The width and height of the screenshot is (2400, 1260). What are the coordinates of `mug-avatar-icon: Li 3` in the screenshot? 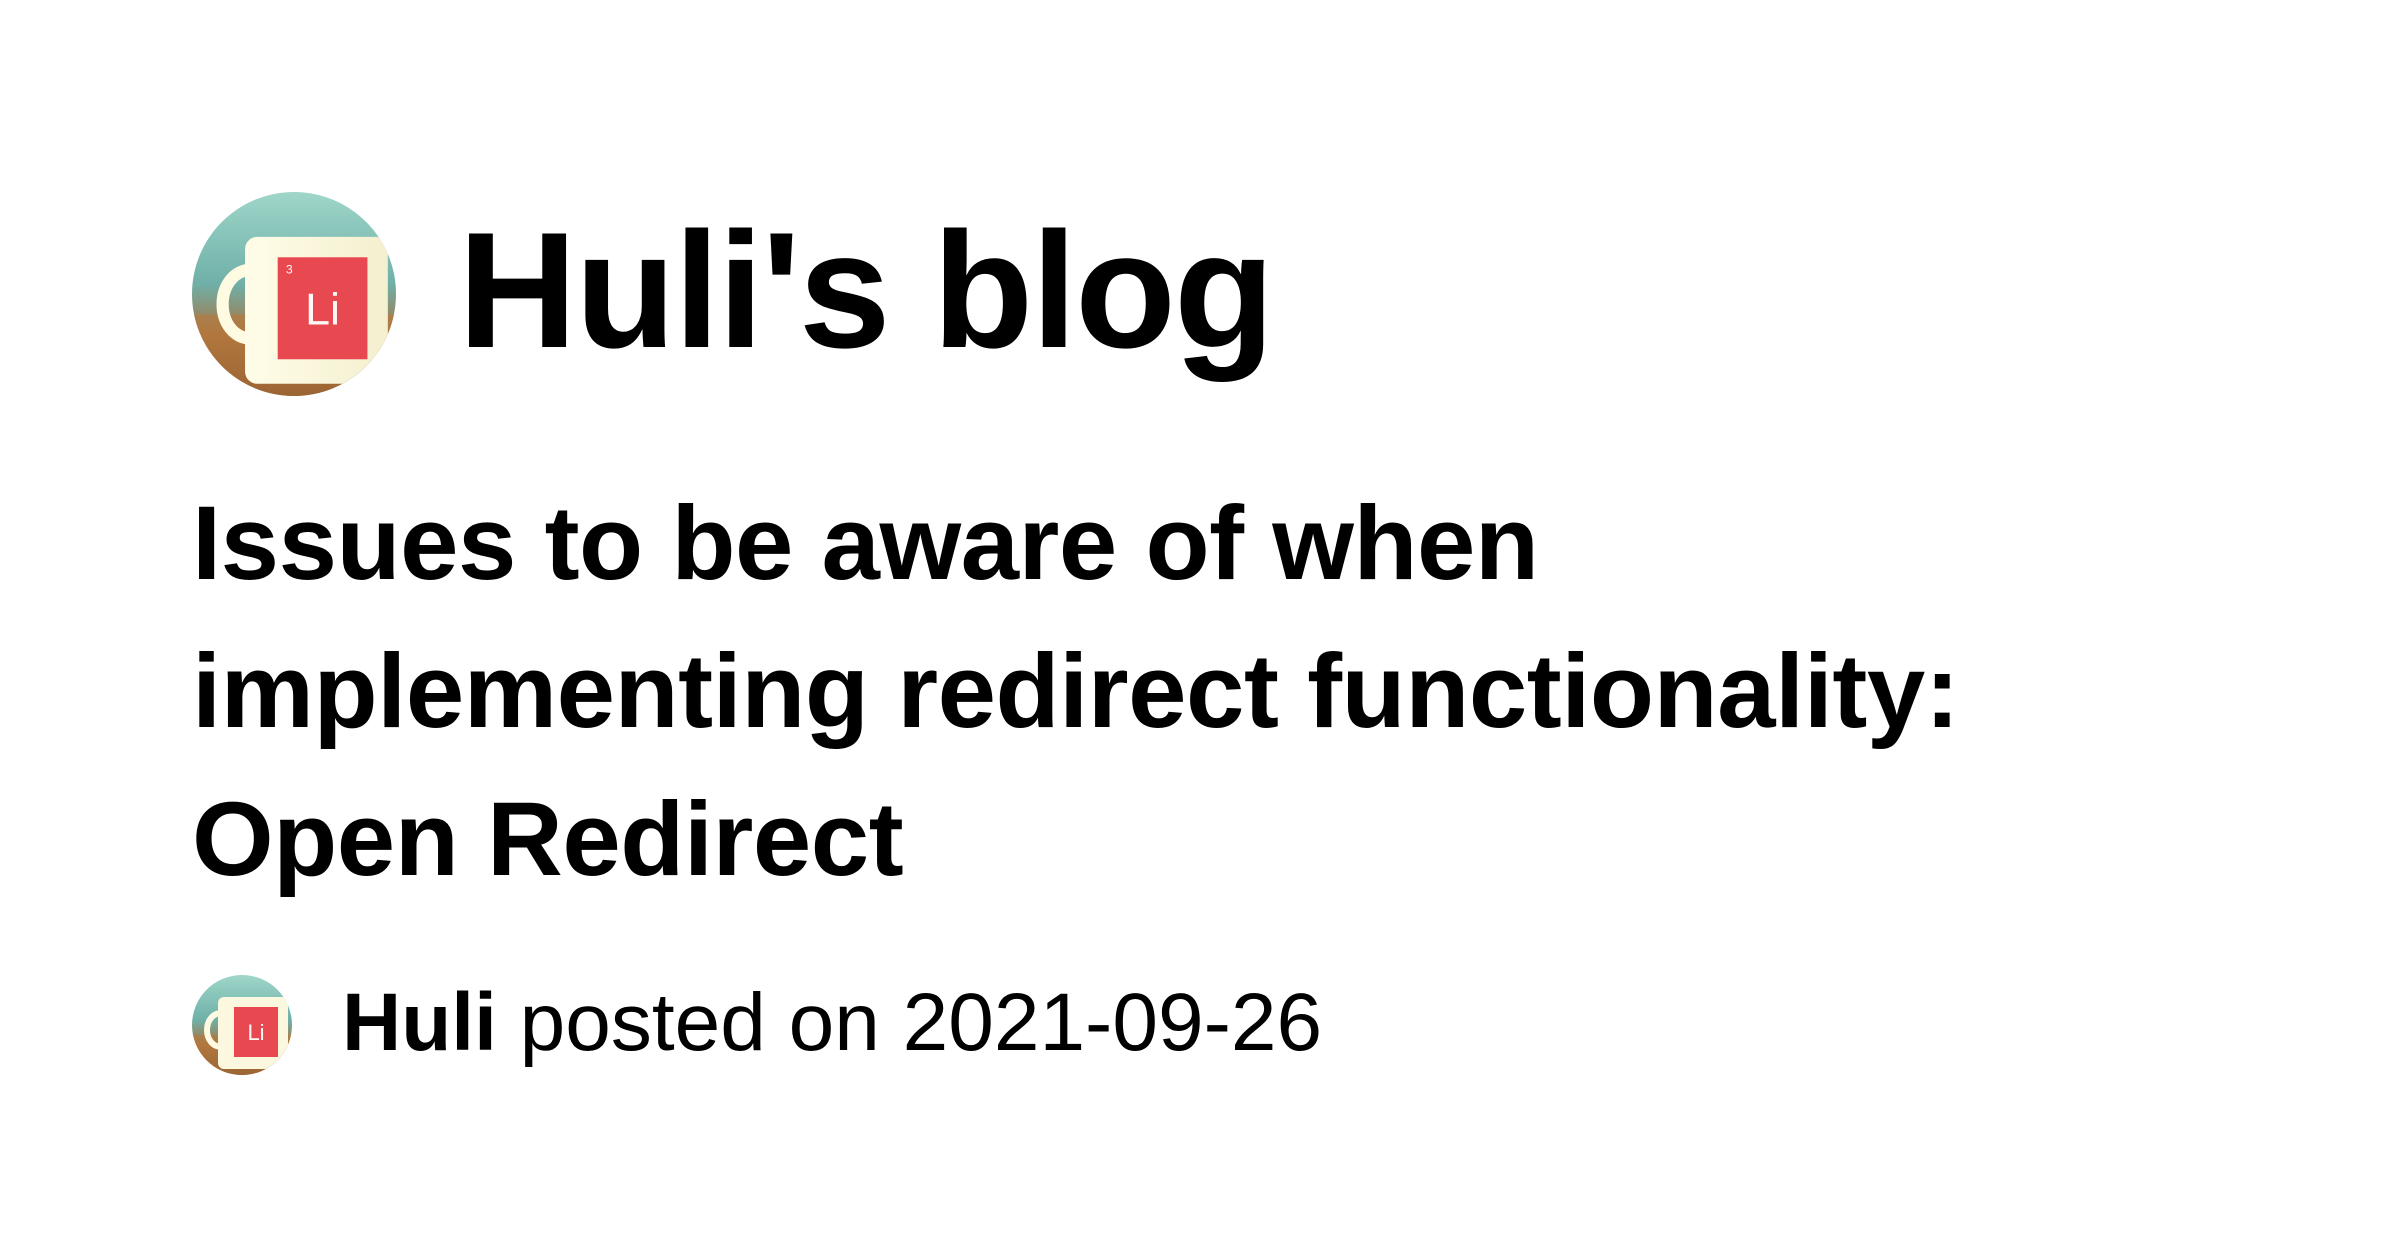 It's located at (294, 294).